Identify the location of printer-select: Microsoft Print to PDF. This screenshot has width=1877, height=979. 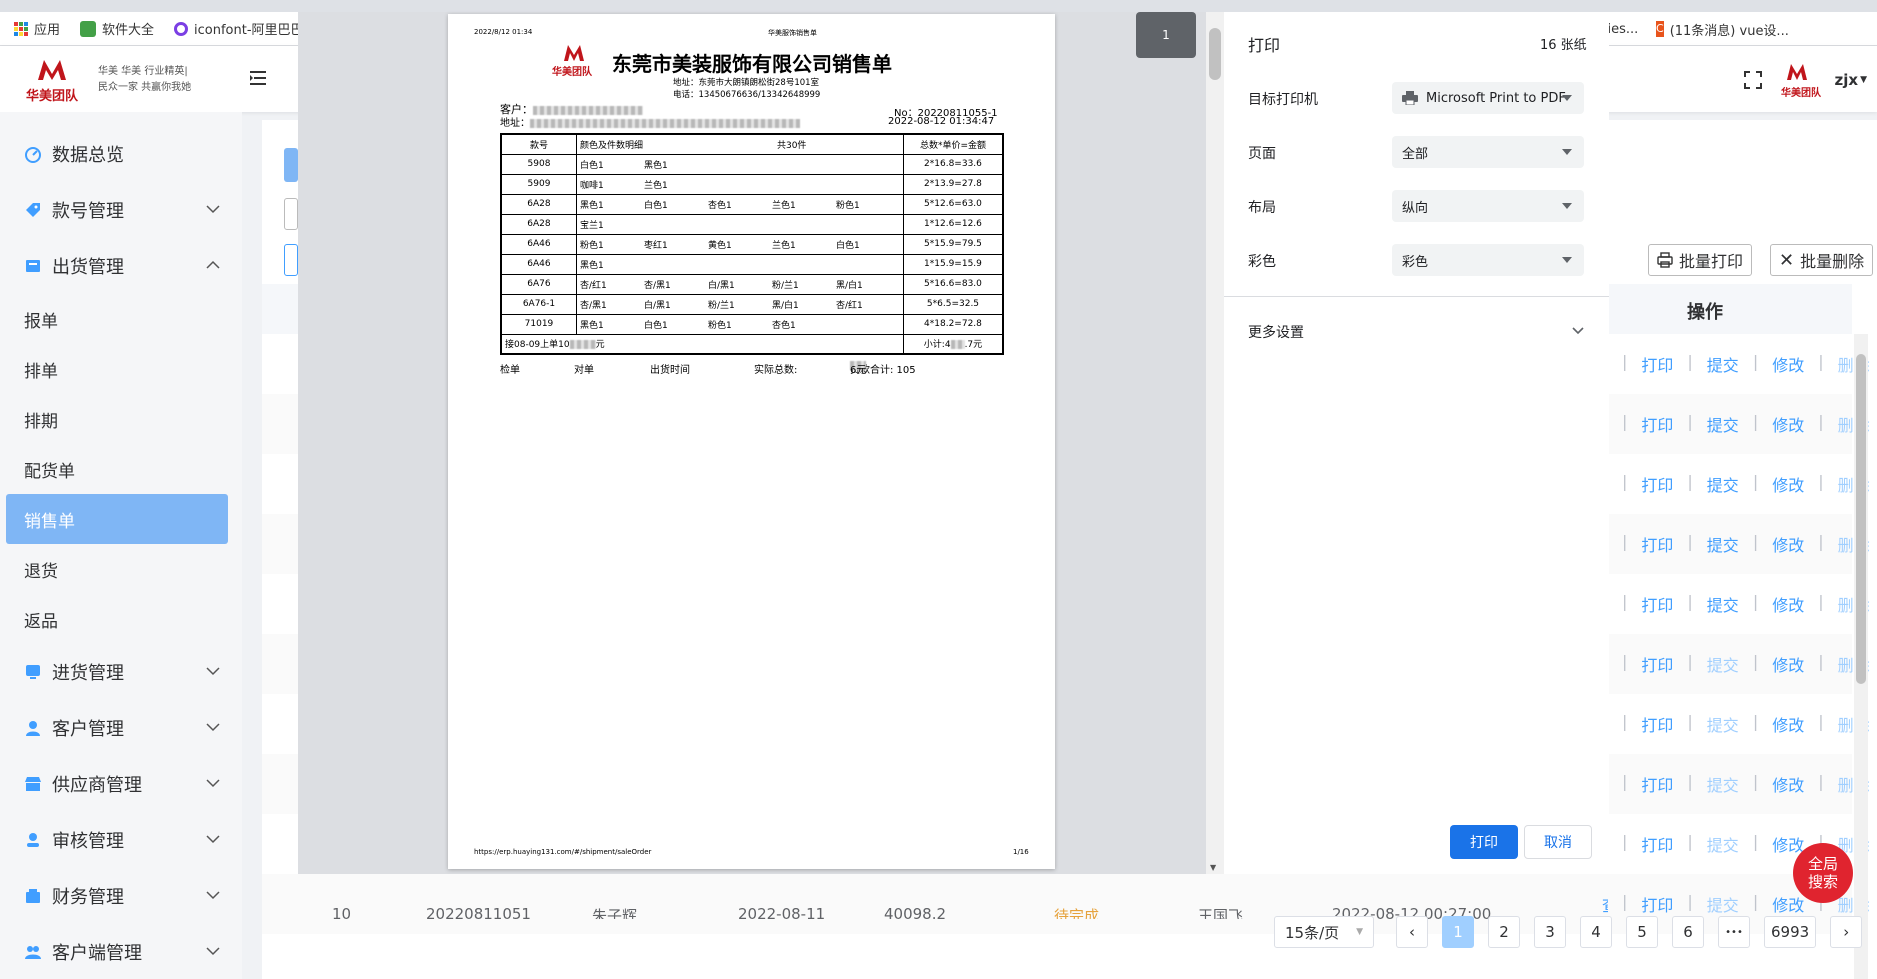
(1488, 98).